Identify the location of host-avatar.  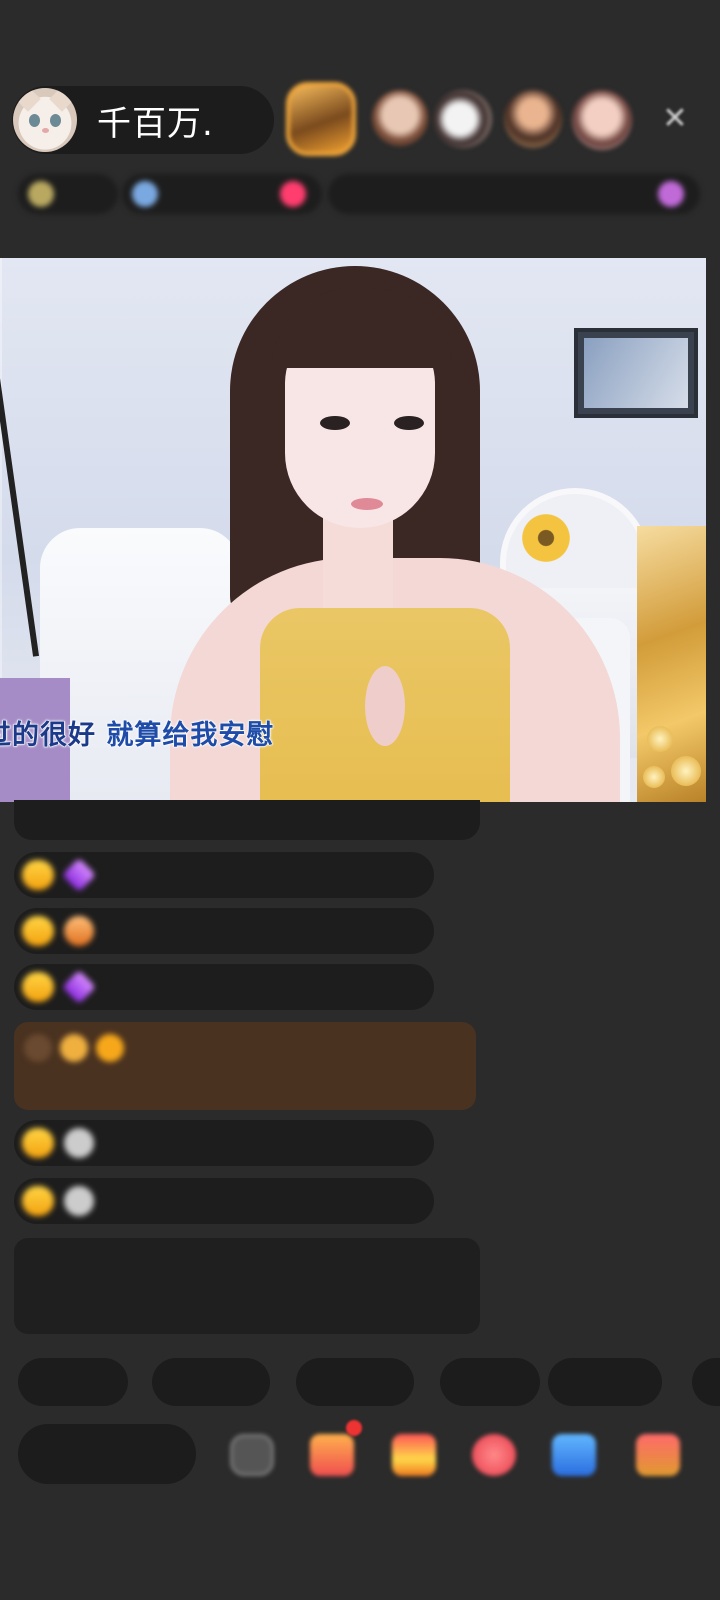
(45, 120).